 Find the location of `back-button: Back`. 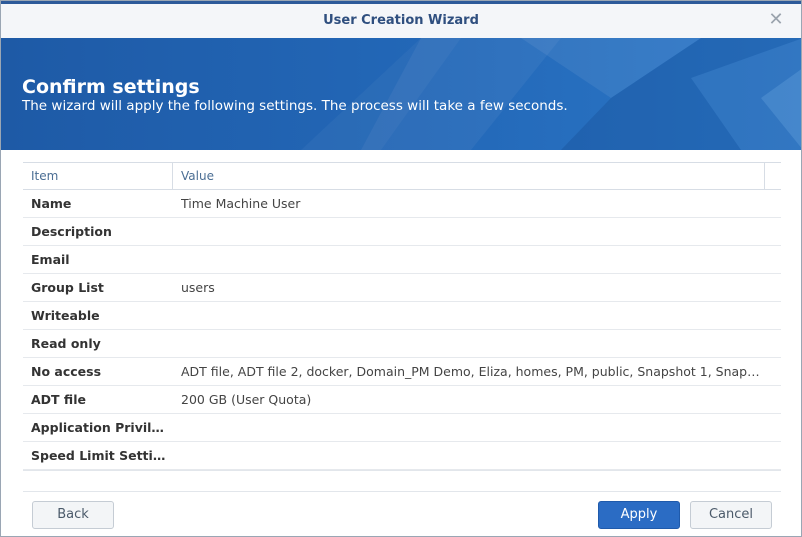

back-button: Back is located at coordinates (73, 515).